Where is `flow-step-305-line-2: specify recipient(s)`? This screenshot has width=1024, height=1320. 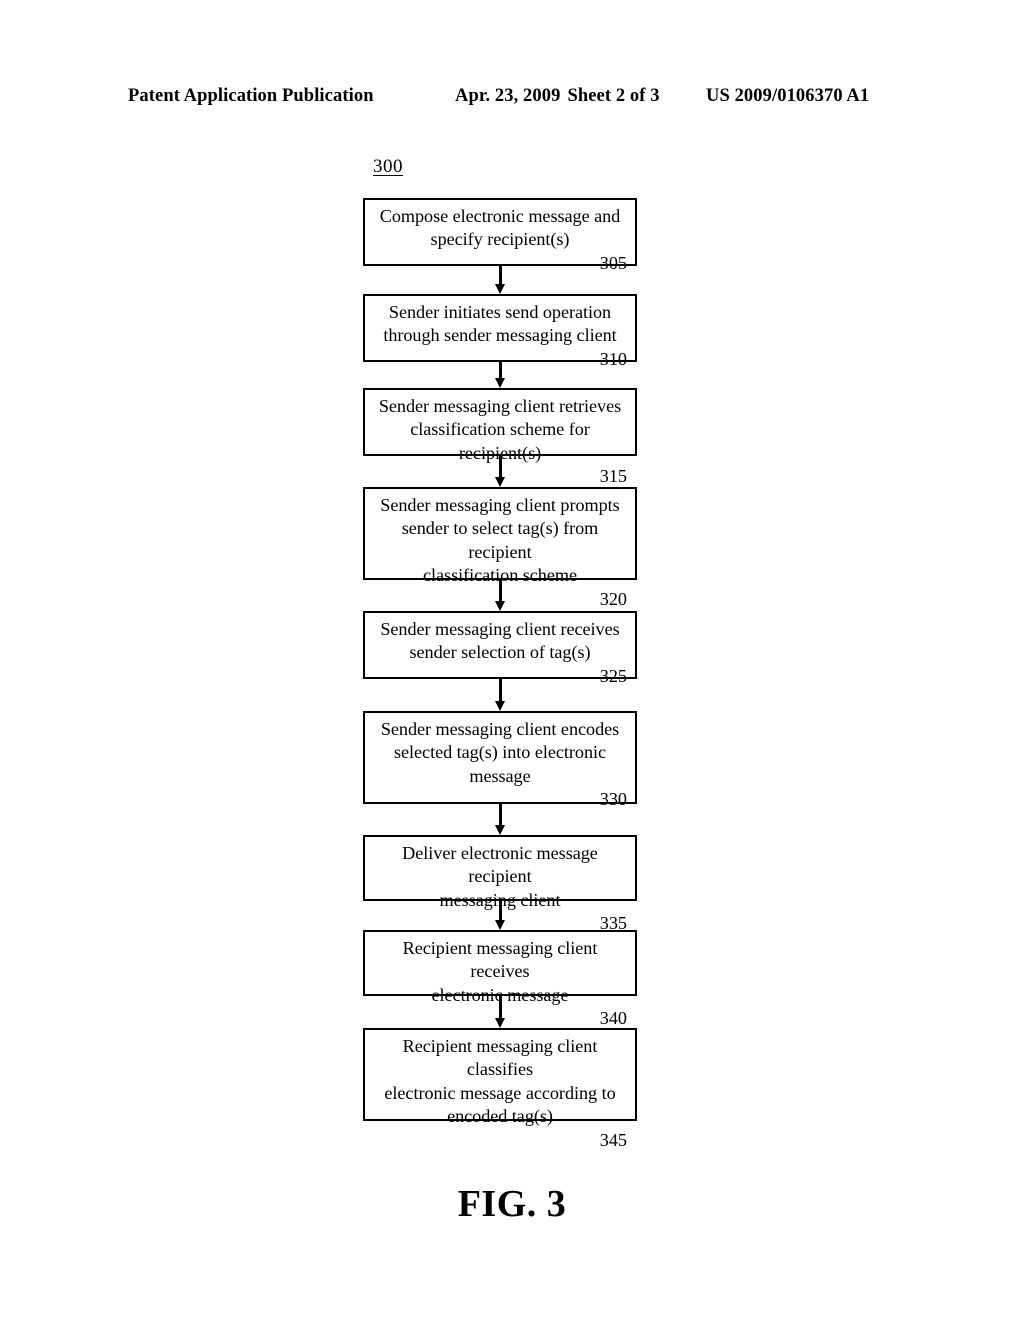 flow-step-305-line-2: specify recipient(s) is located at coordinates (500, 239).